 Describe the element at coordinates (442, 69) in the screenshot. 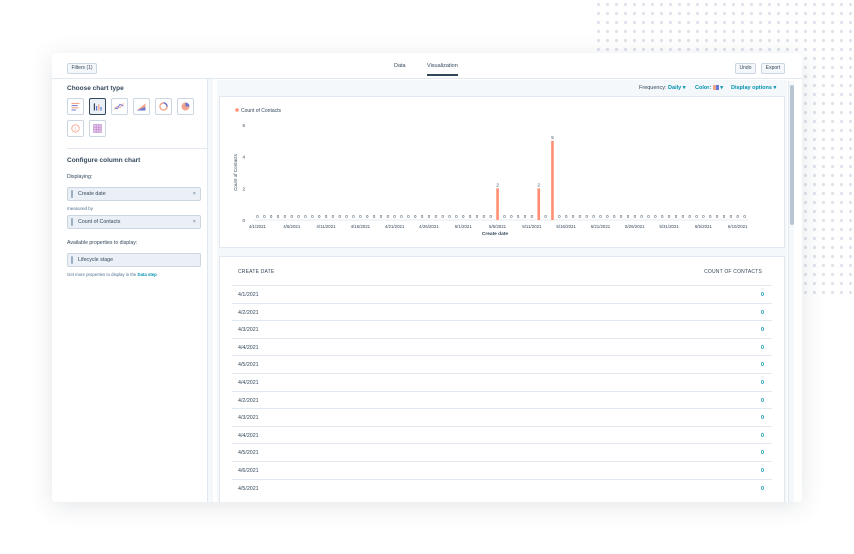

I see `tab-visualization: Visualization` at that location.